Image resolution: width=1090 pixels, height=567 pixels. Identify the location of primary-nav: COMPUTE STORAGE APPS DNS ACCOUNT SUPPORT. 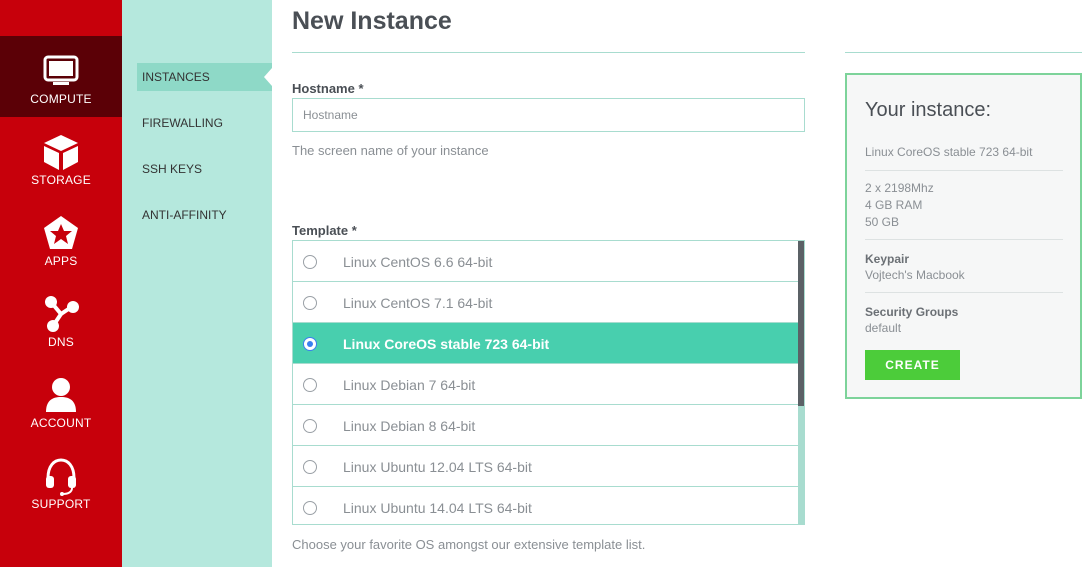
(61, 283).